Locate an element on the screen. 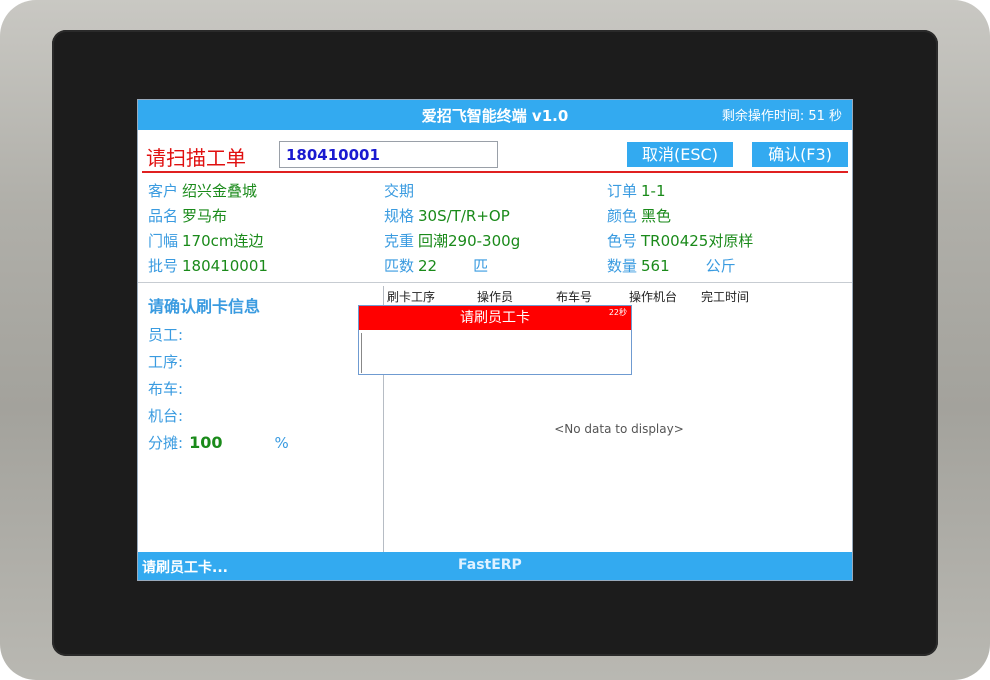 The height and width of the screenshot is (680, 990). column-header: 操作机台 is located at coordinates (653, 296).